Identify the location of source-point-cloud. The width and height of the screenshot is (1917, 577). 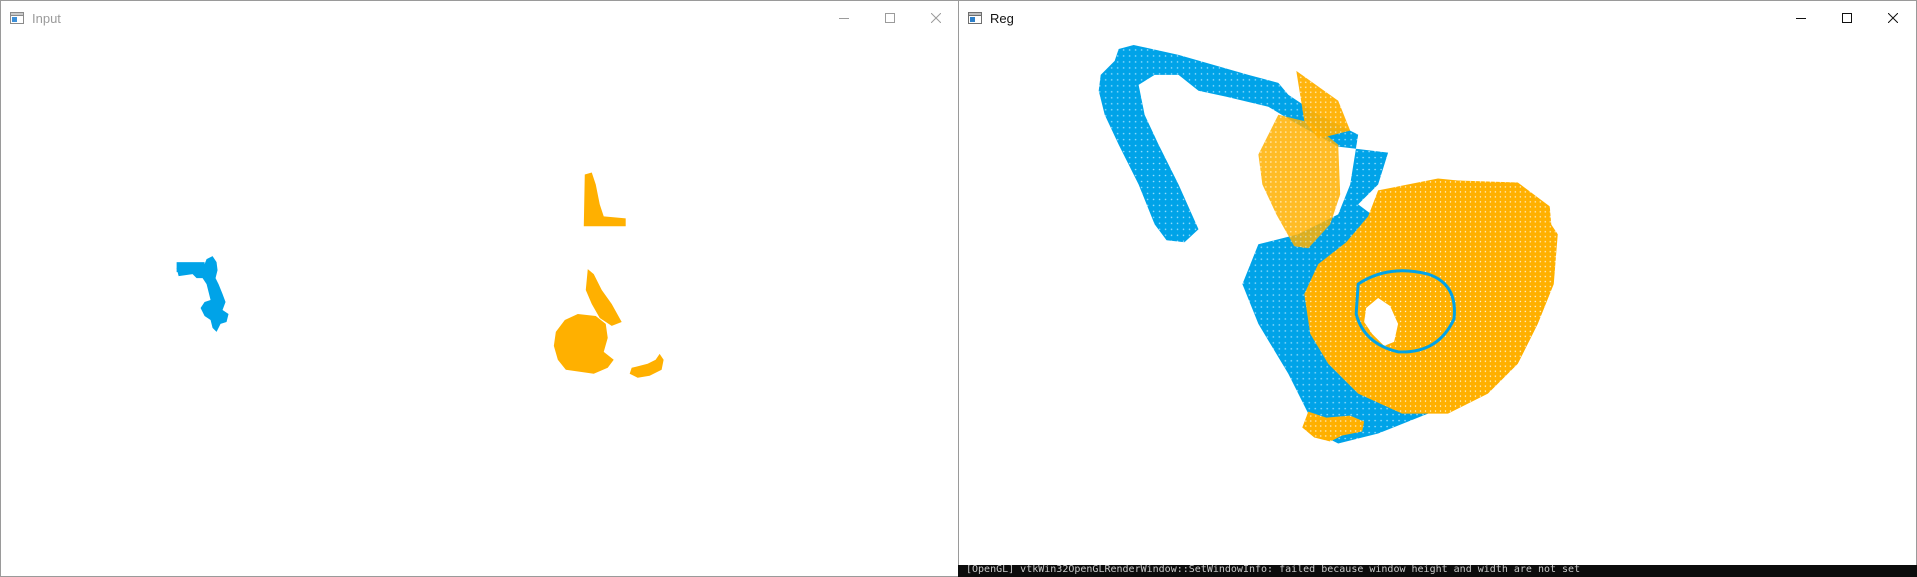
(202, 294).